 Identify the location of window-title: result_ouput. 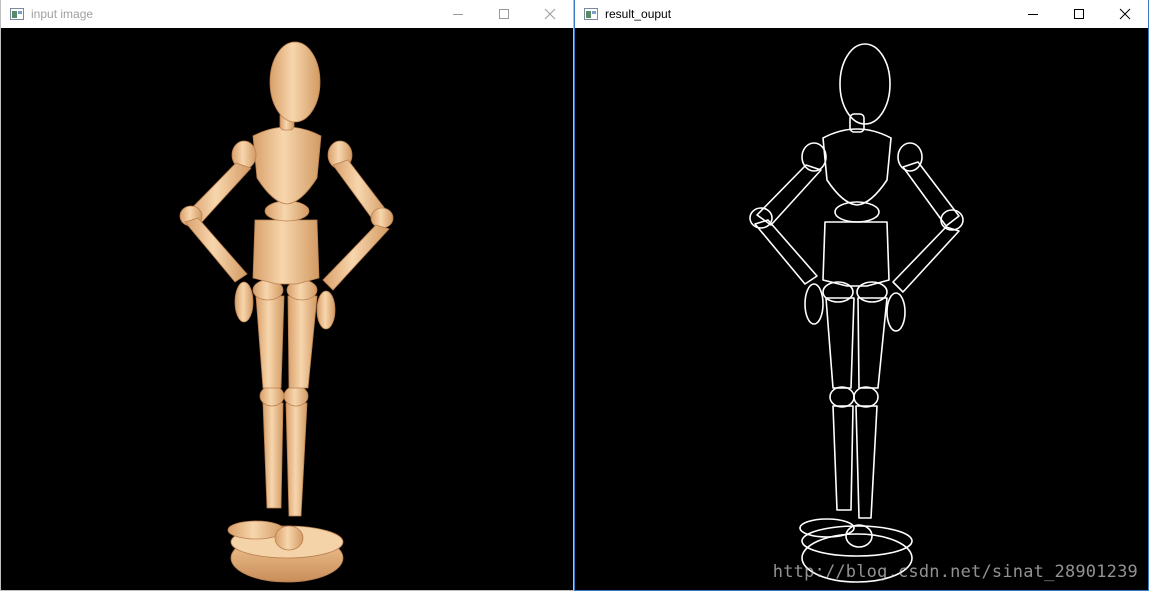
(638, 14).